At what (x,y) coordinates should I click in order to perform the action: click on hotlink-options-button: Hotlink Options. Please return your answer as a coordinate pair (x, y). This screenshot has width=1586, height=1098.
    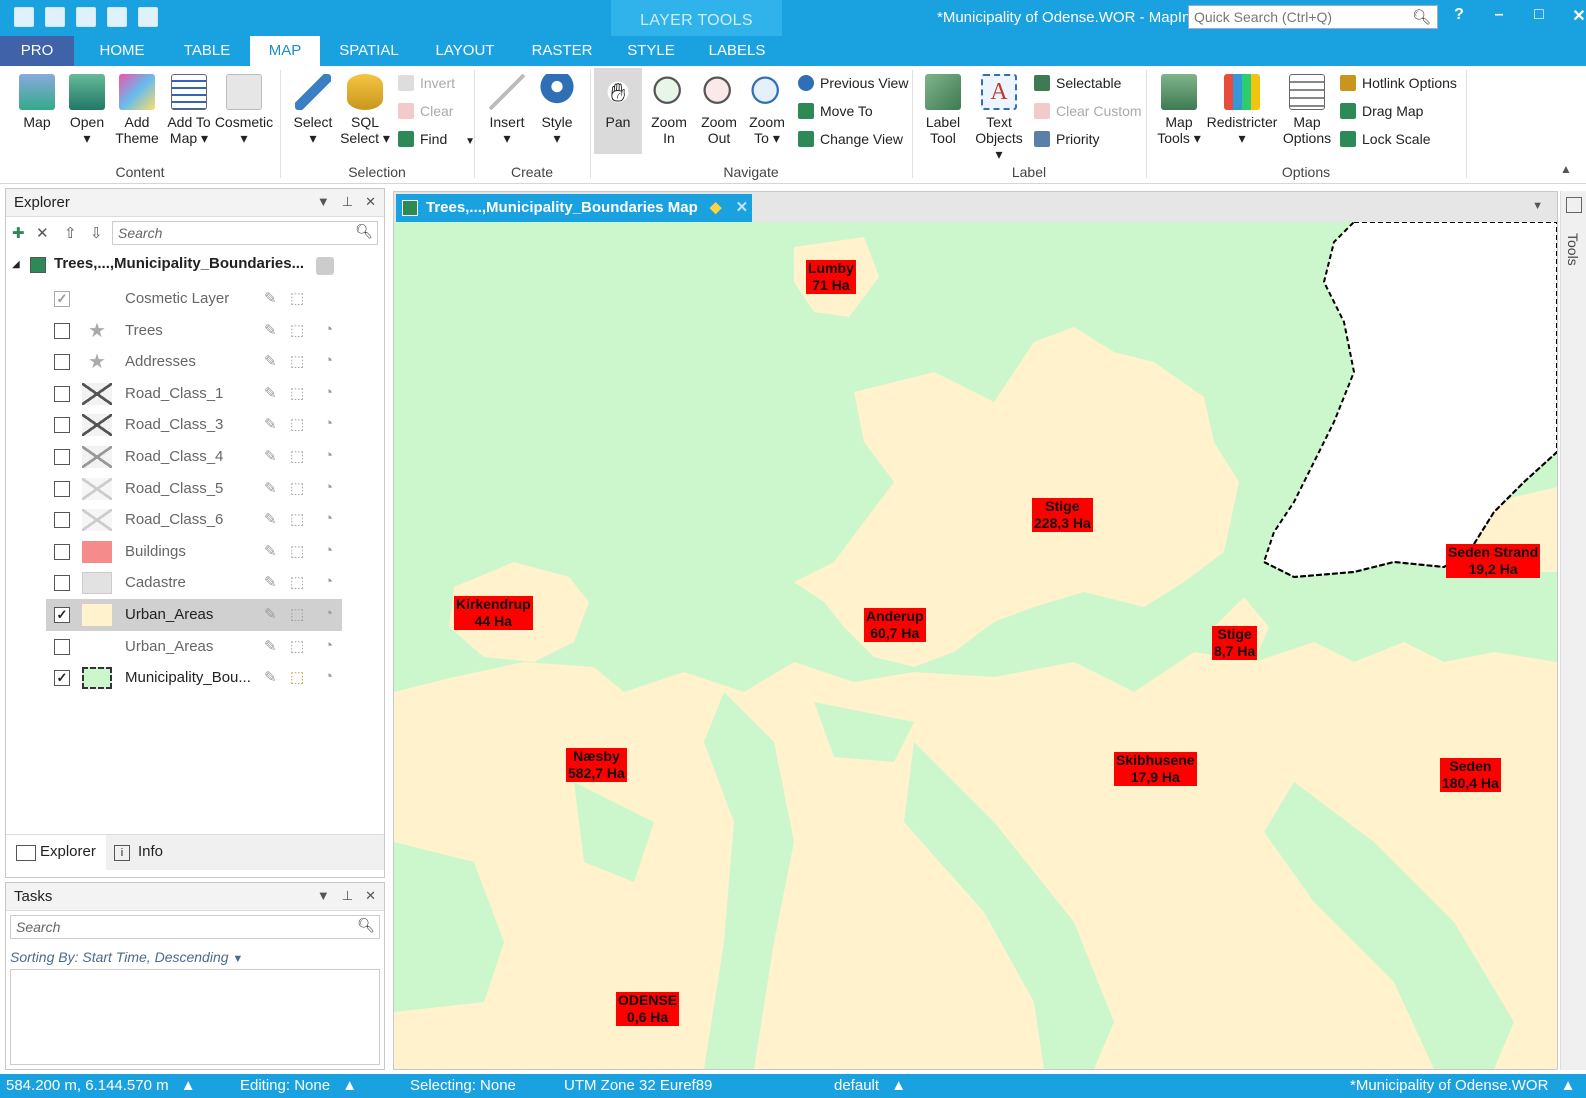
    Looking at the image, I should click on (1398, 83).